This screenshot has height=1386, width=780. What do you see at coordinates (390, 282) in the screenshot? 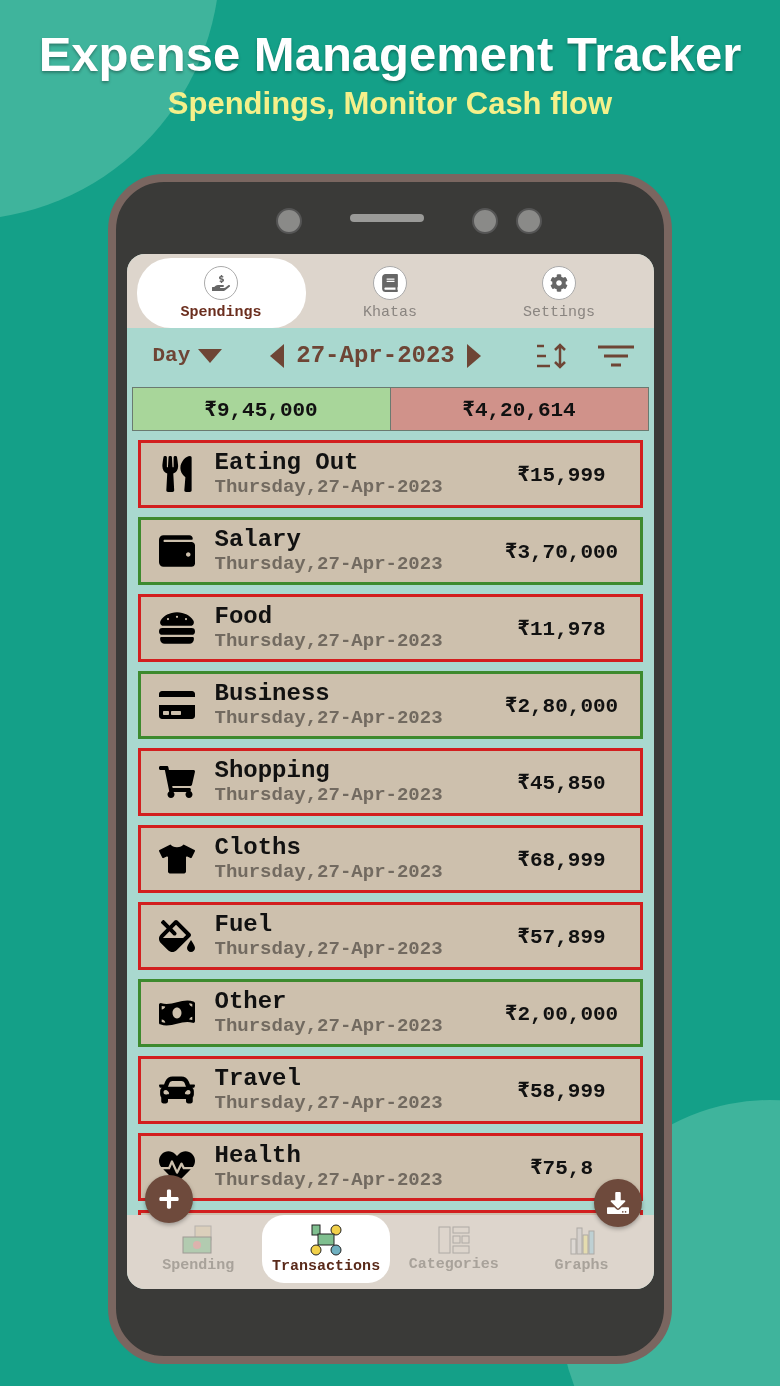
I see `book-icon` at bounding box center [390, 282].